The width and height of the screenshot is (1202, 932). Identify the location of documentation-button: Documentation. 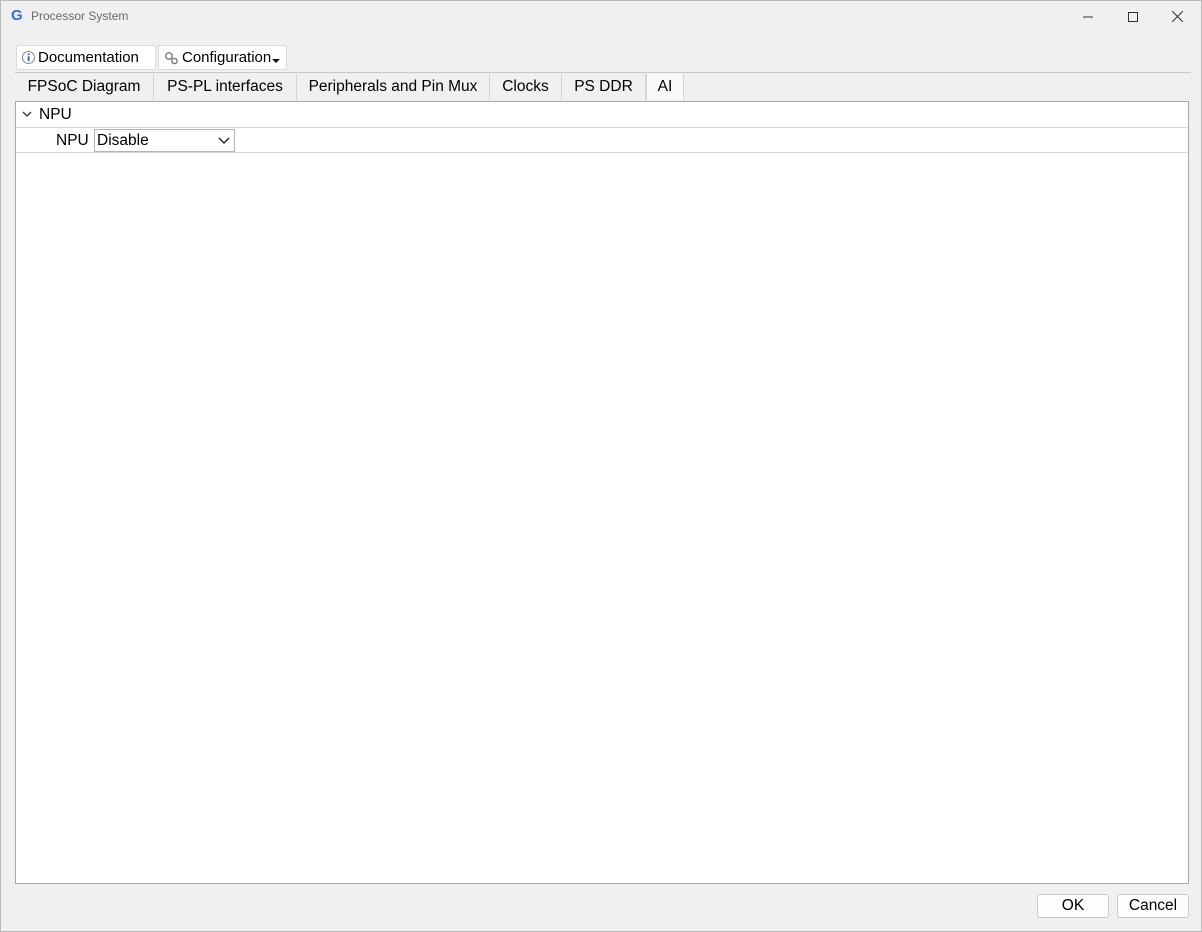
(86, 57).